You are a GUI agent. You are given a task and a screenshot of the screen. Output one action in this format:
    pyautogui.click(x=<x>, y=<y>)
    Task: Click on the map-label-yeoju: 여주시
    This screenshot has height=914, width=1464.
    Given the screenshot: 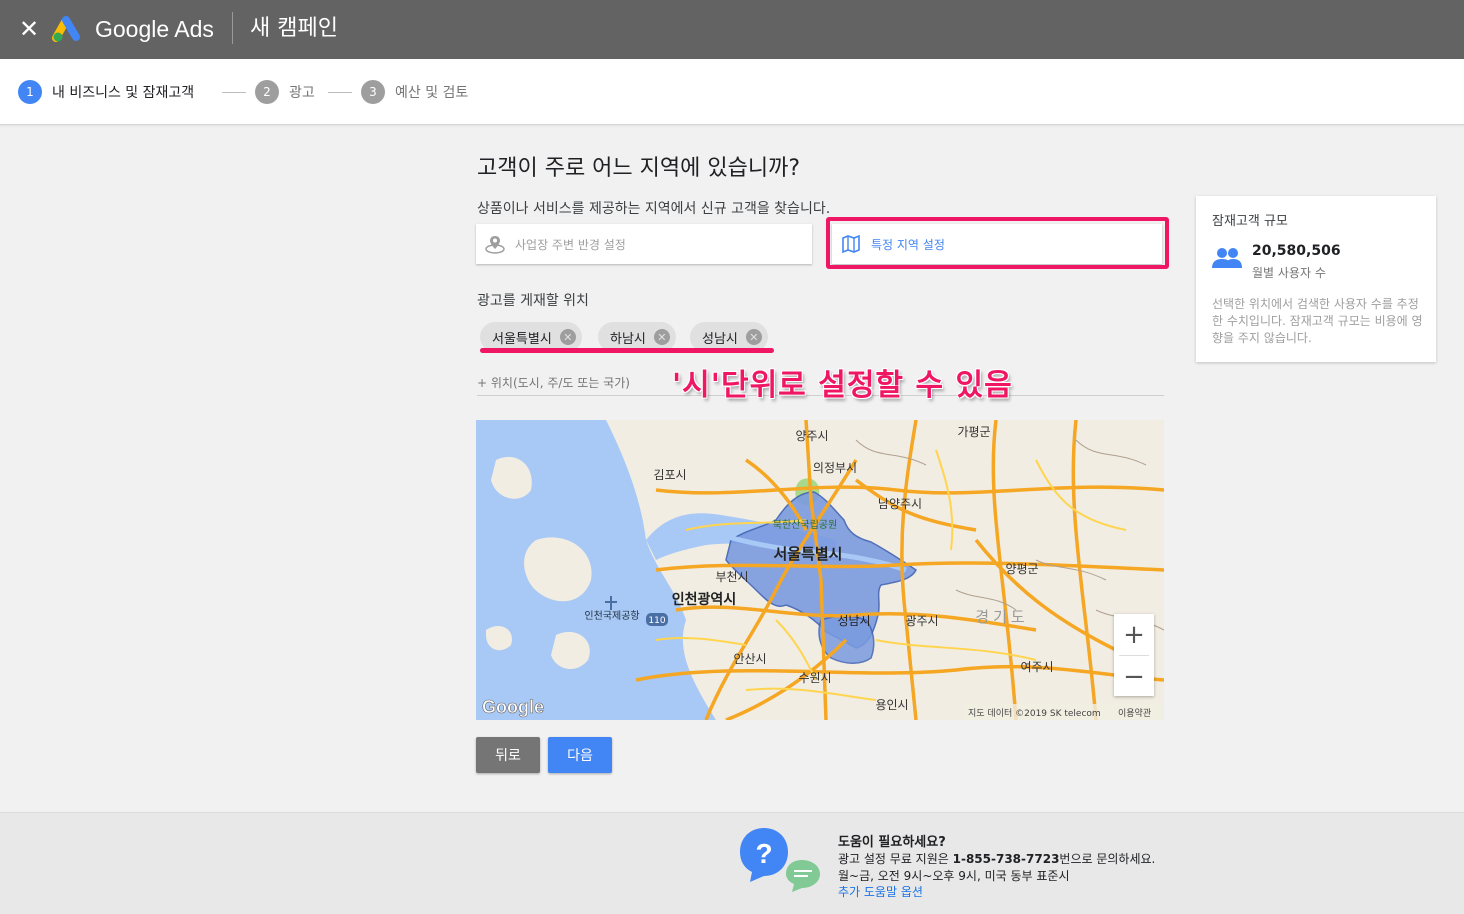 What is the action you would take?
    pyautogui.click(x=1036, y=667)
    